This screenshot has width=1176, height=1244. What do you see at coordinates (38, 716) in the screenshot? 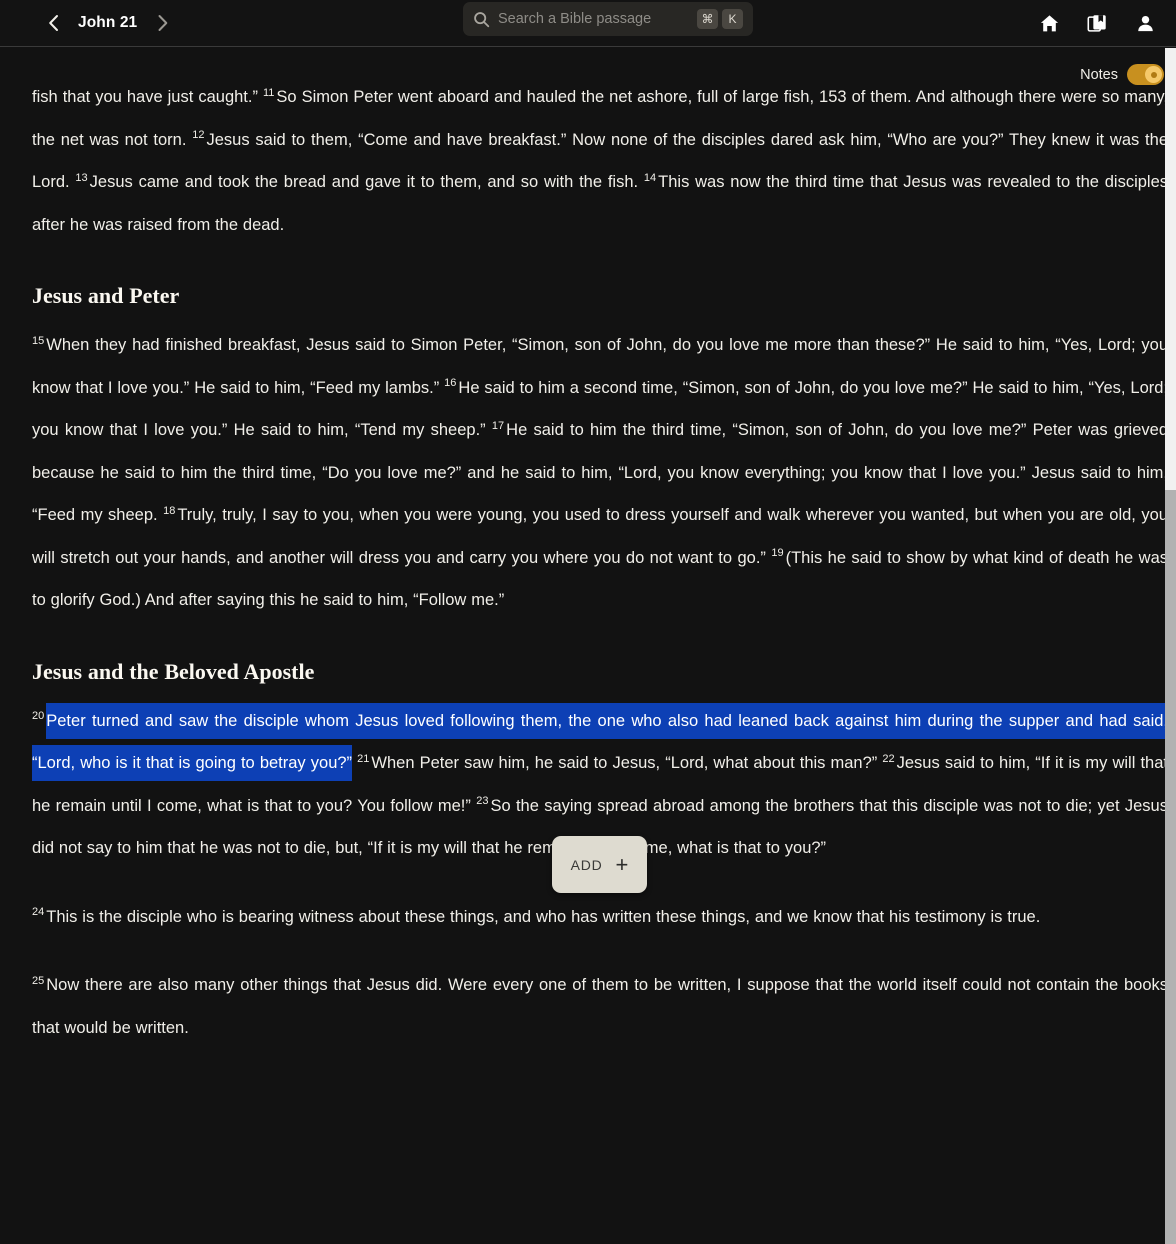
I see `verse-number-20: 20` at bounding box center [38, 716].